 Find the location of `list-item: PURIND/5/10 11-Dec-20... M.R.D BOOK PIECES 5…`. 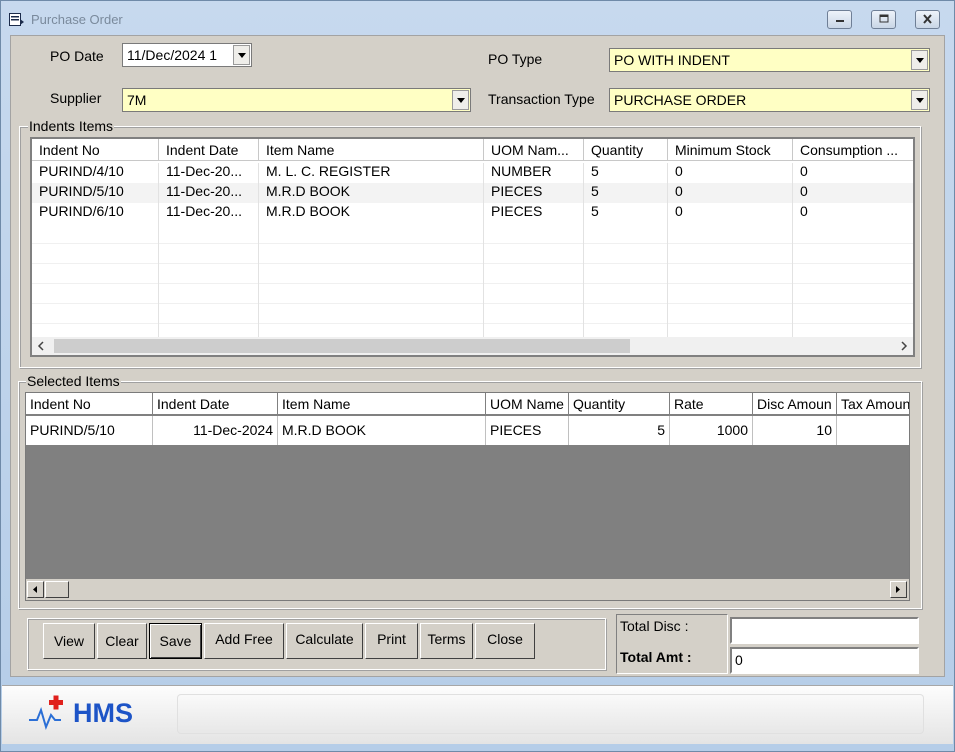

list-item: PURIND/5/10 11-Dec-20... M.R.D BOOK PIECES 5… is located at coordinates (472, 193).